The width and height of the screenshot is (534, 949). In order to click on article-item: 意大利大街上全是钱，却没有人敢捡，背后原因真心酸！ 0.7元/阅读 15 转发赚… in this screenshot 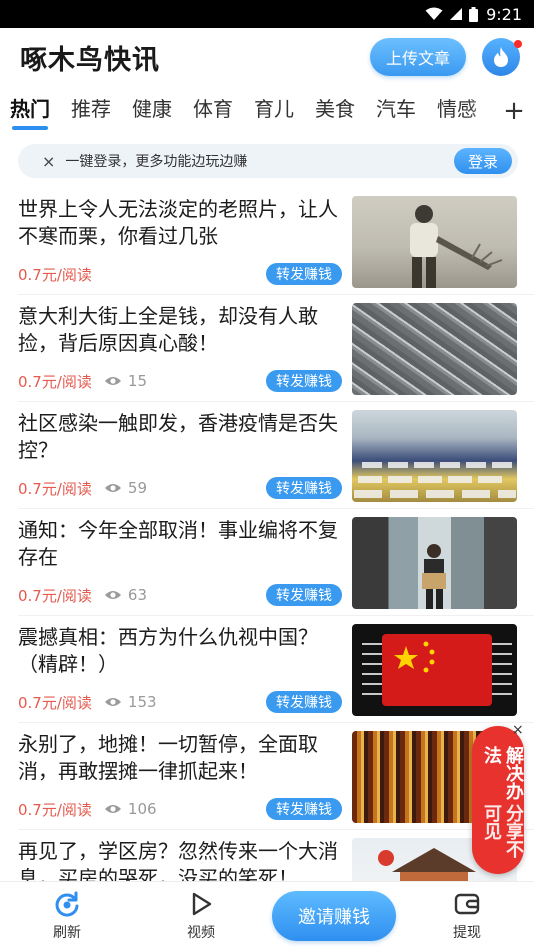, I will do `click(267, 354)`.